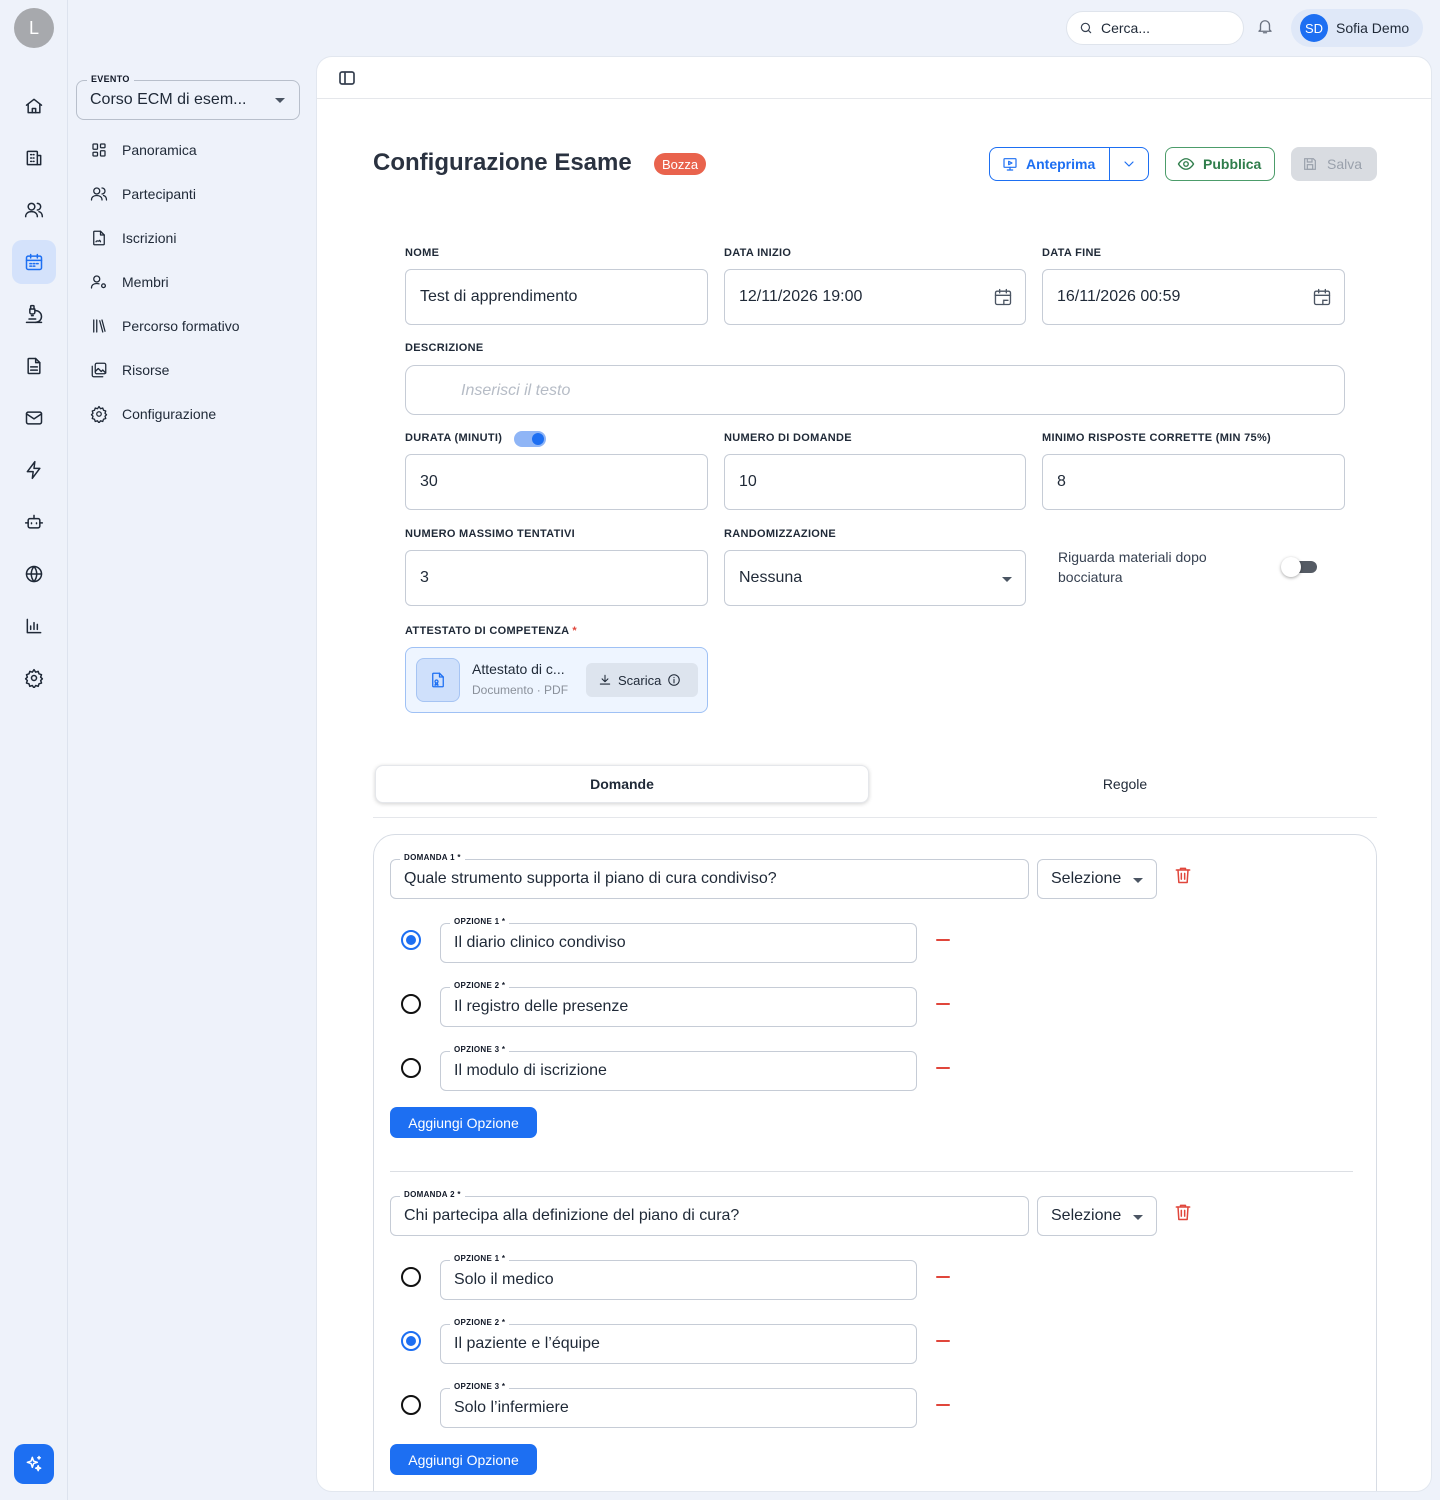 The width and height of the screenshot is (1440, 1500). Describe the element at coordinates (1373, 28) in the screenshot. I see `user-name: Sofia Demo` at that location.